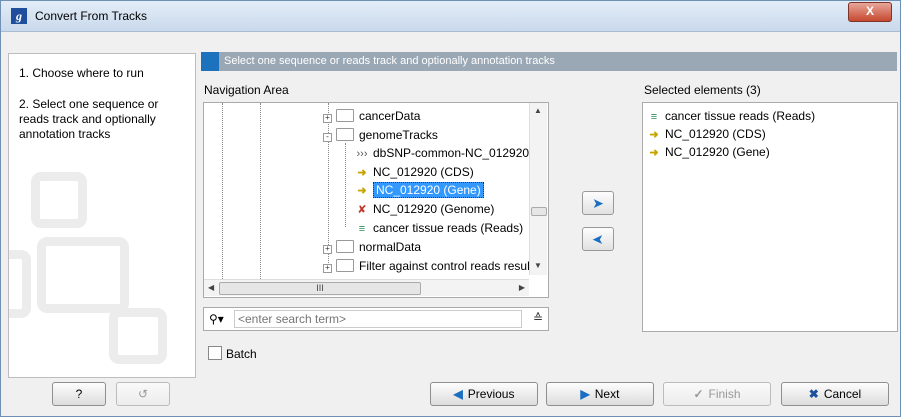 The height and width of the screenshot is (417, 901). What do you see at coordinates (91, 16) in the screenshot?
I see `window-title: Convert From Tracks` at bounding box center [91, 16].